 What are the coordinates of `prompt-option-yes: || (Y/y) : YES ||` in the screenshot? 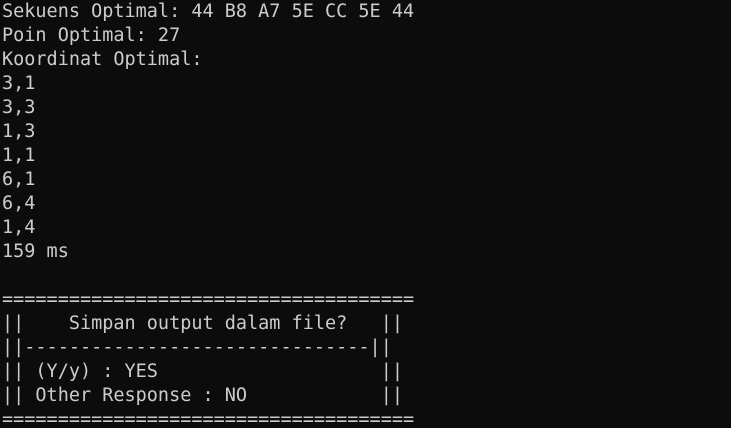 It's located at (202, 371).